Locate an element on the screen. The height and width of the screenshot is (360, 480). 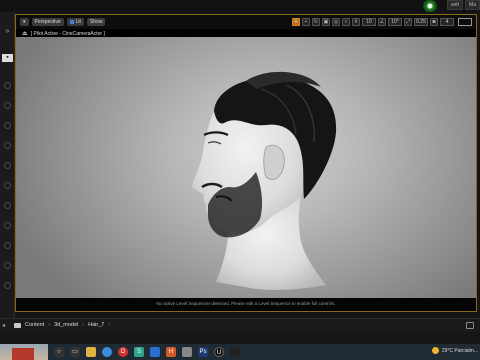
settings-button: sett is located at coordinates (455, 5).